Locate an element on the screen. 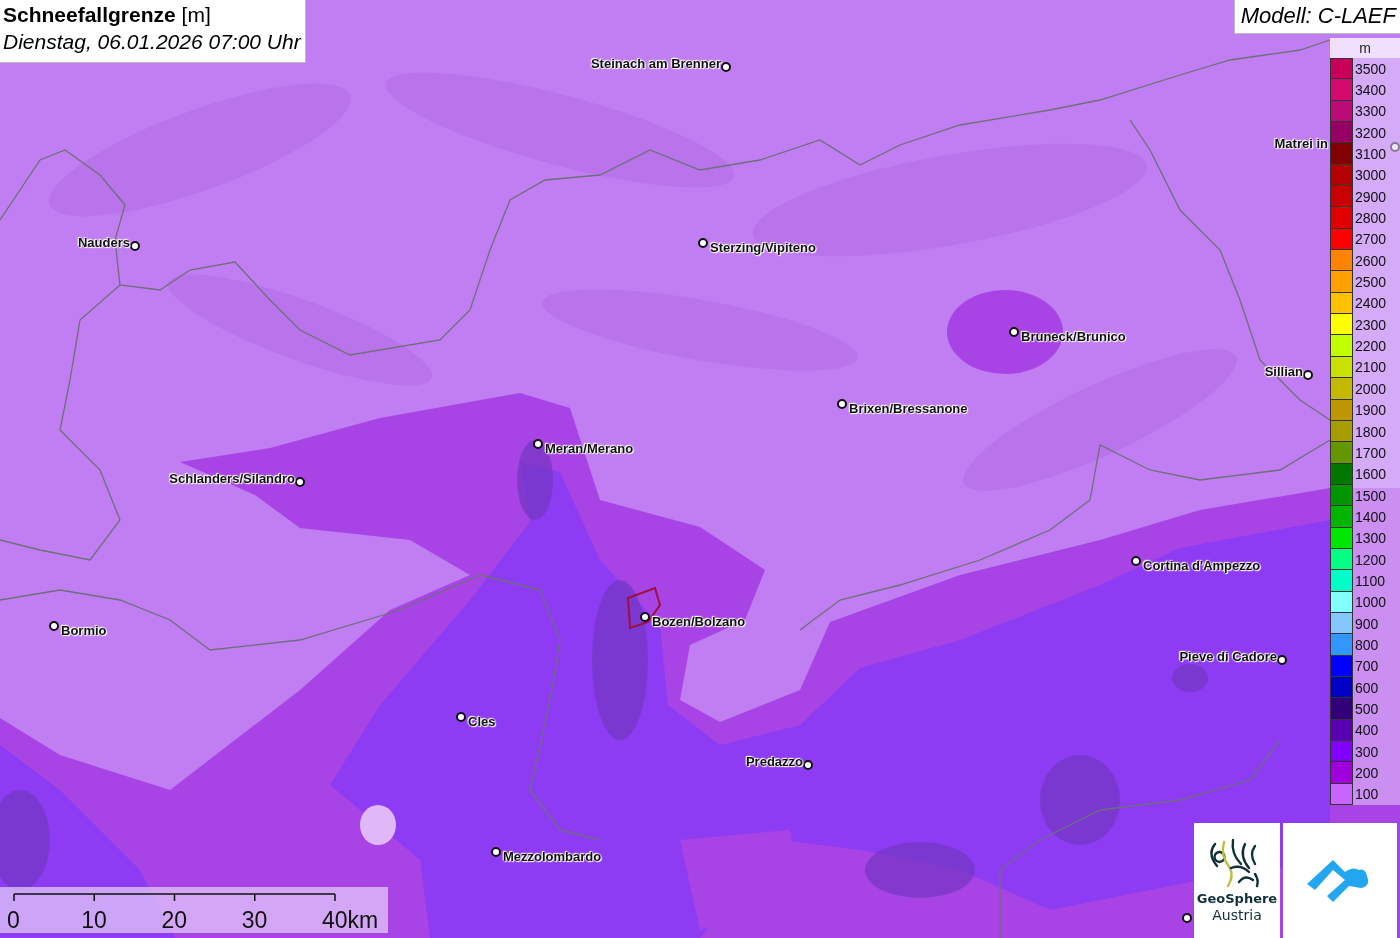 The width and height of the screenshot is (1400, 938). legend-value: 2900 is located at coordinates (1371, 196).